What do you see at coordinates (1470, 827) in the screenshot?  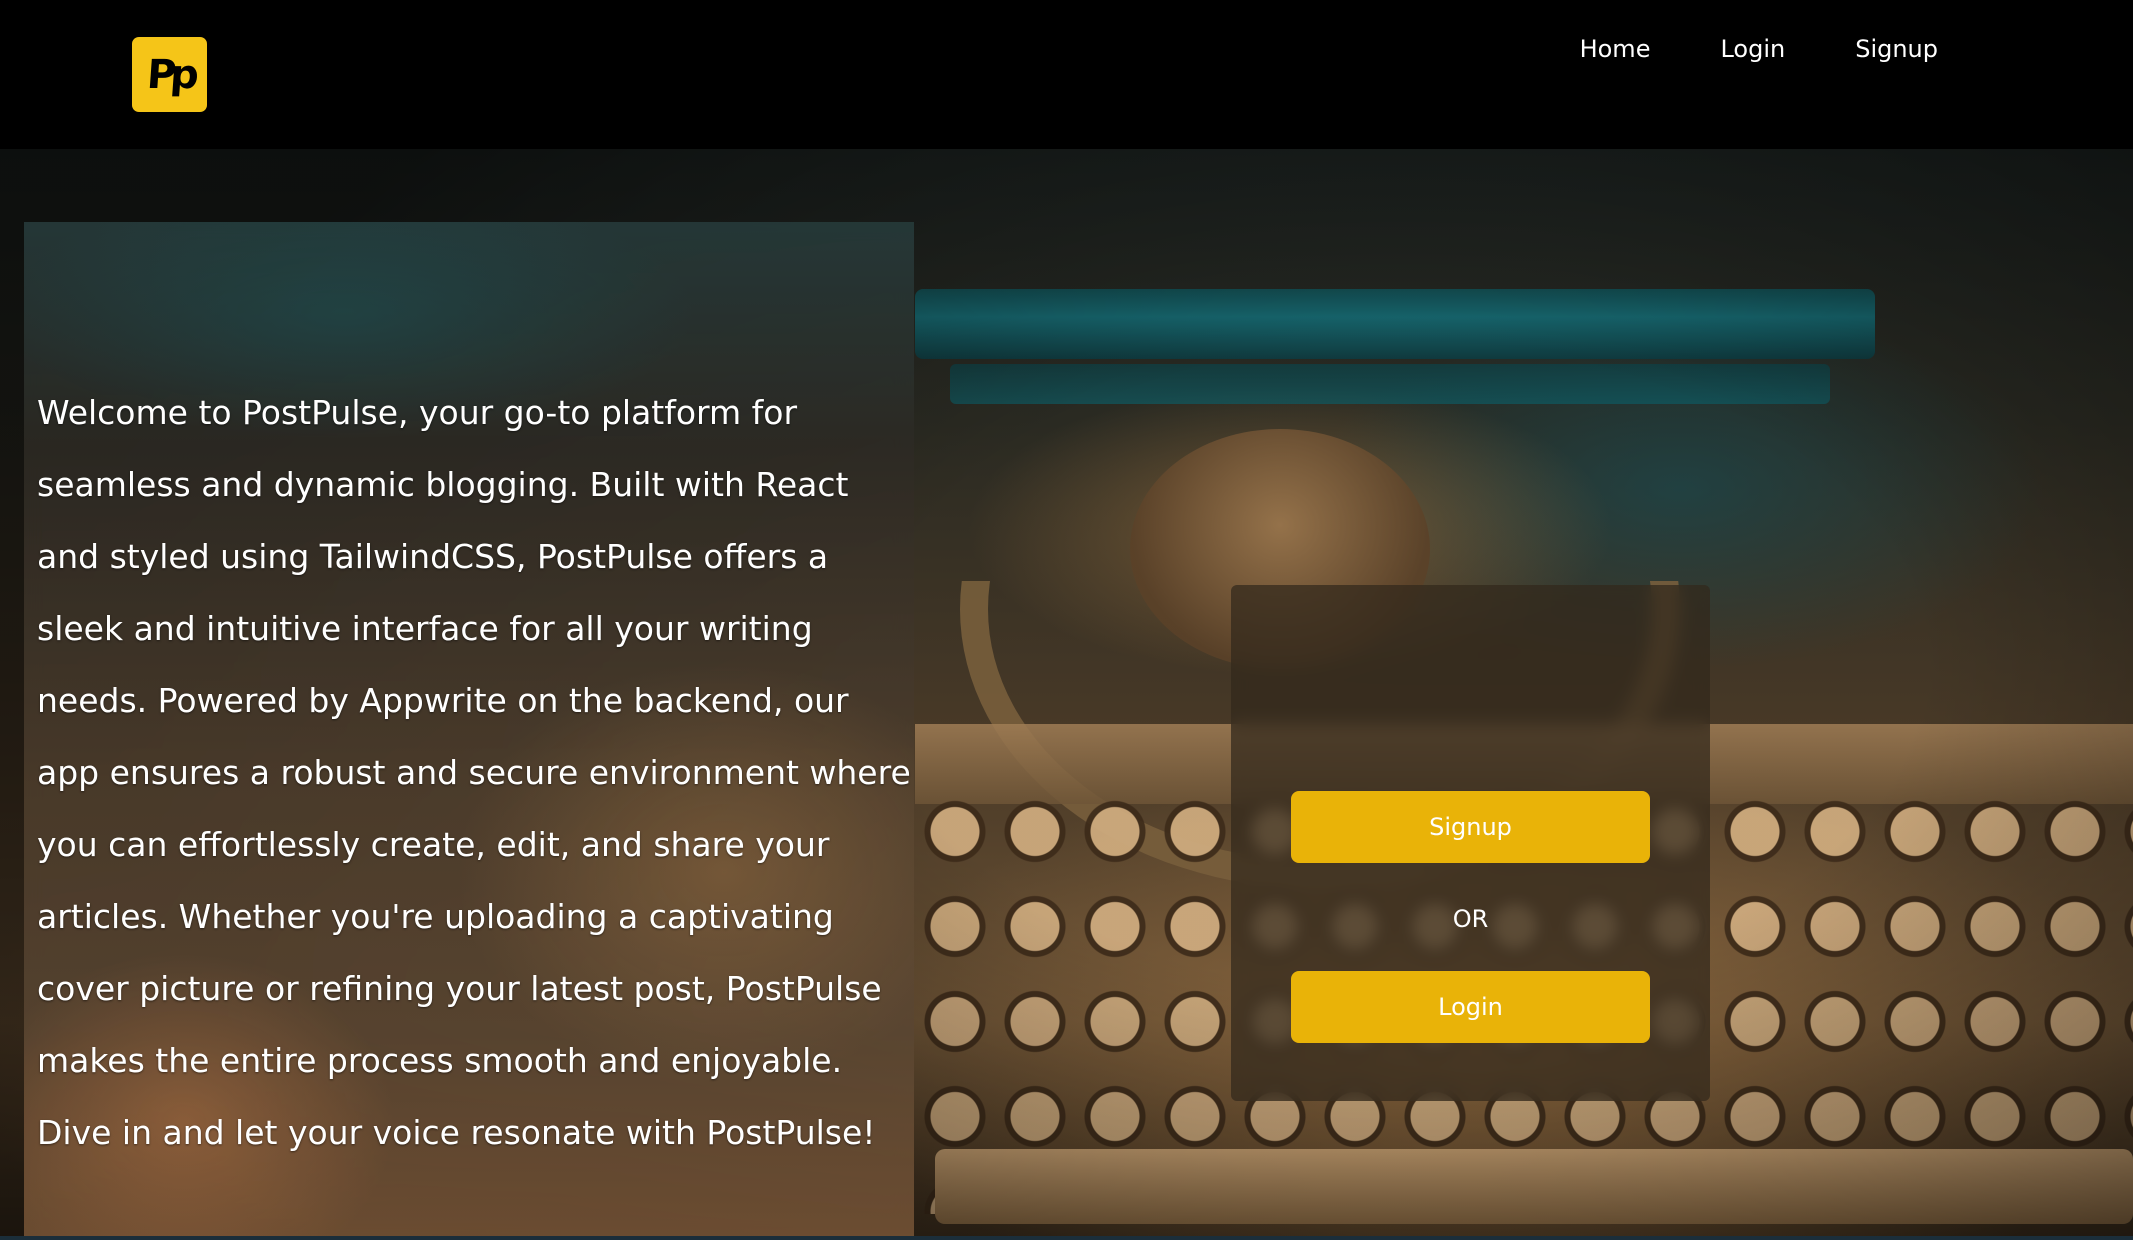 I see `signup-button: Signup` at bounding box center [1470, 827].